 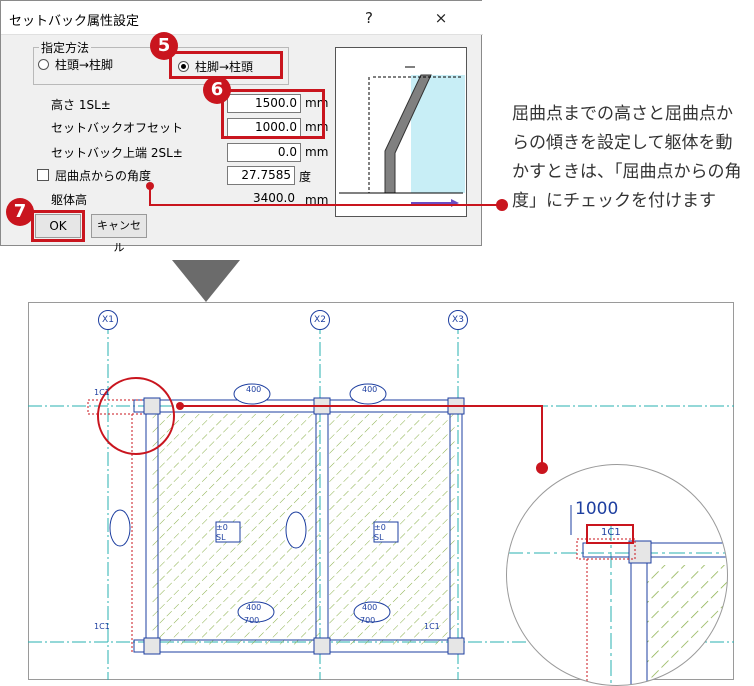 I want to click on column-label-bottom-right: 1C1, so click(x=432, y=626).